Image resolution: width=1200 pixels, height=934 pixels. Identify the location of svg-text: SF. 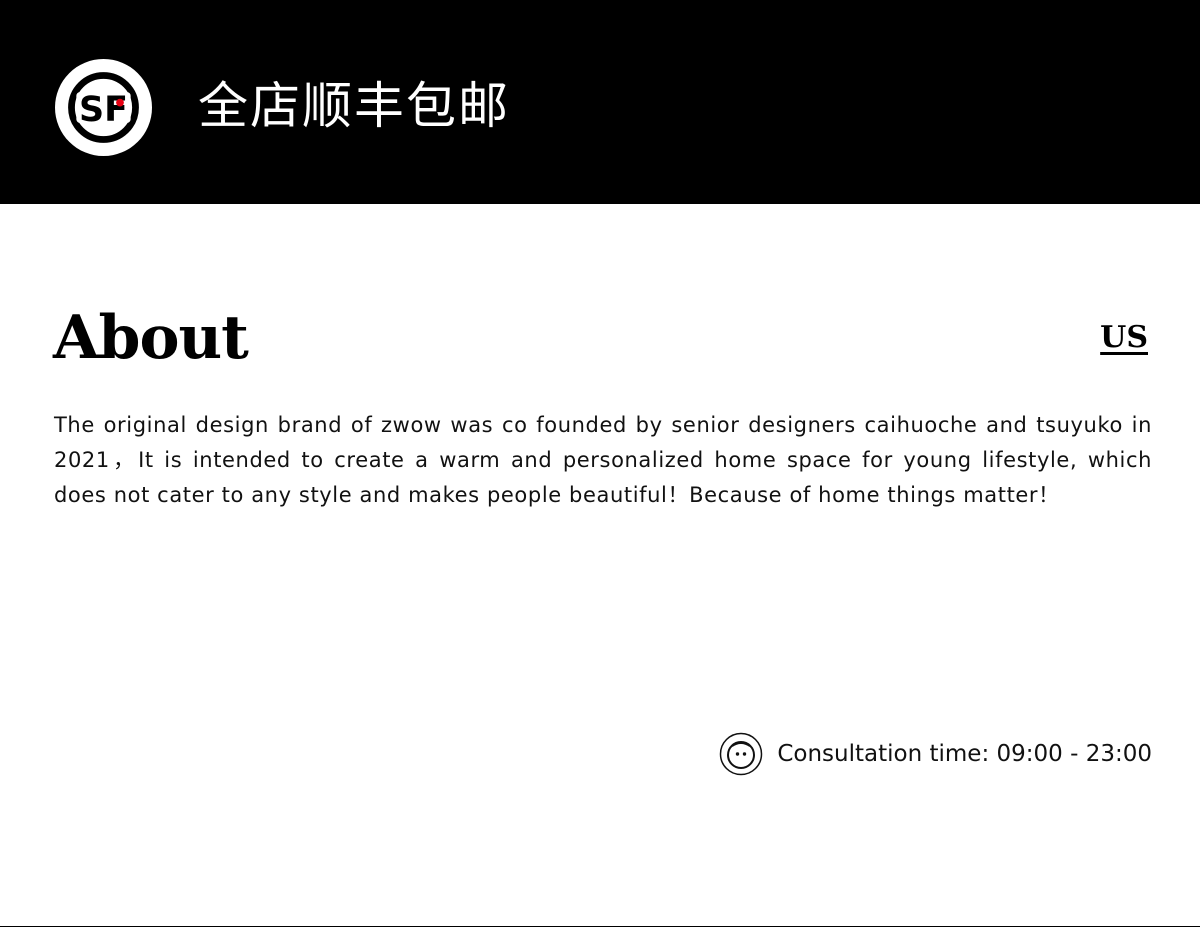
(103, 110).